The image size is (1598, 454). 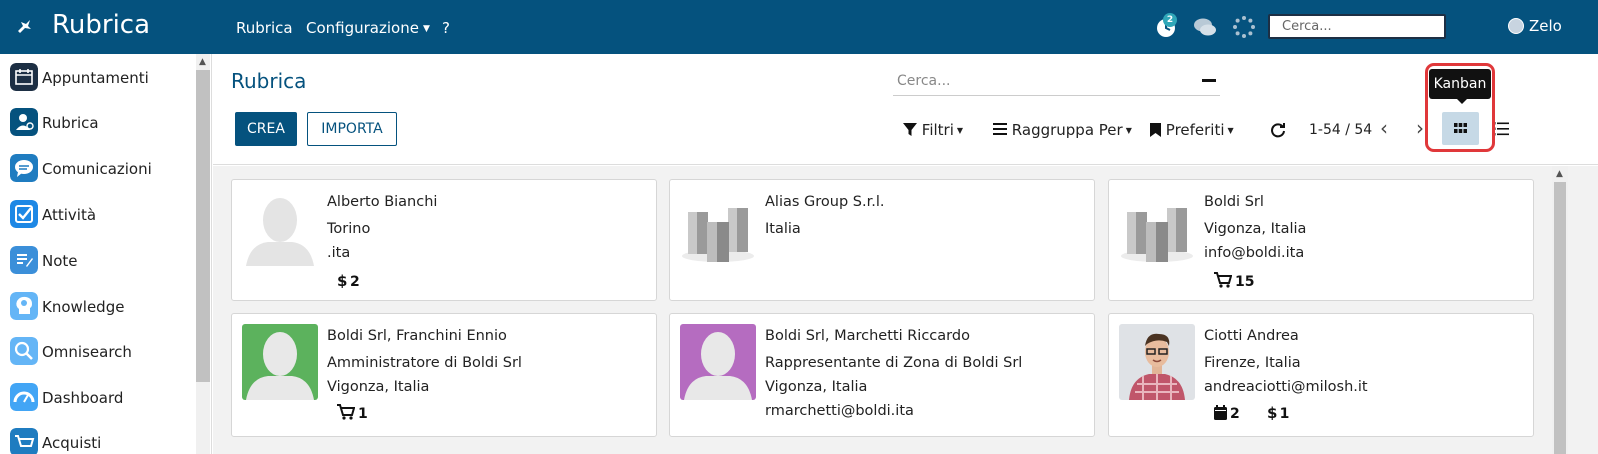 I want to click on main-scrollbar: ▲, so click(x=1560, y=310).